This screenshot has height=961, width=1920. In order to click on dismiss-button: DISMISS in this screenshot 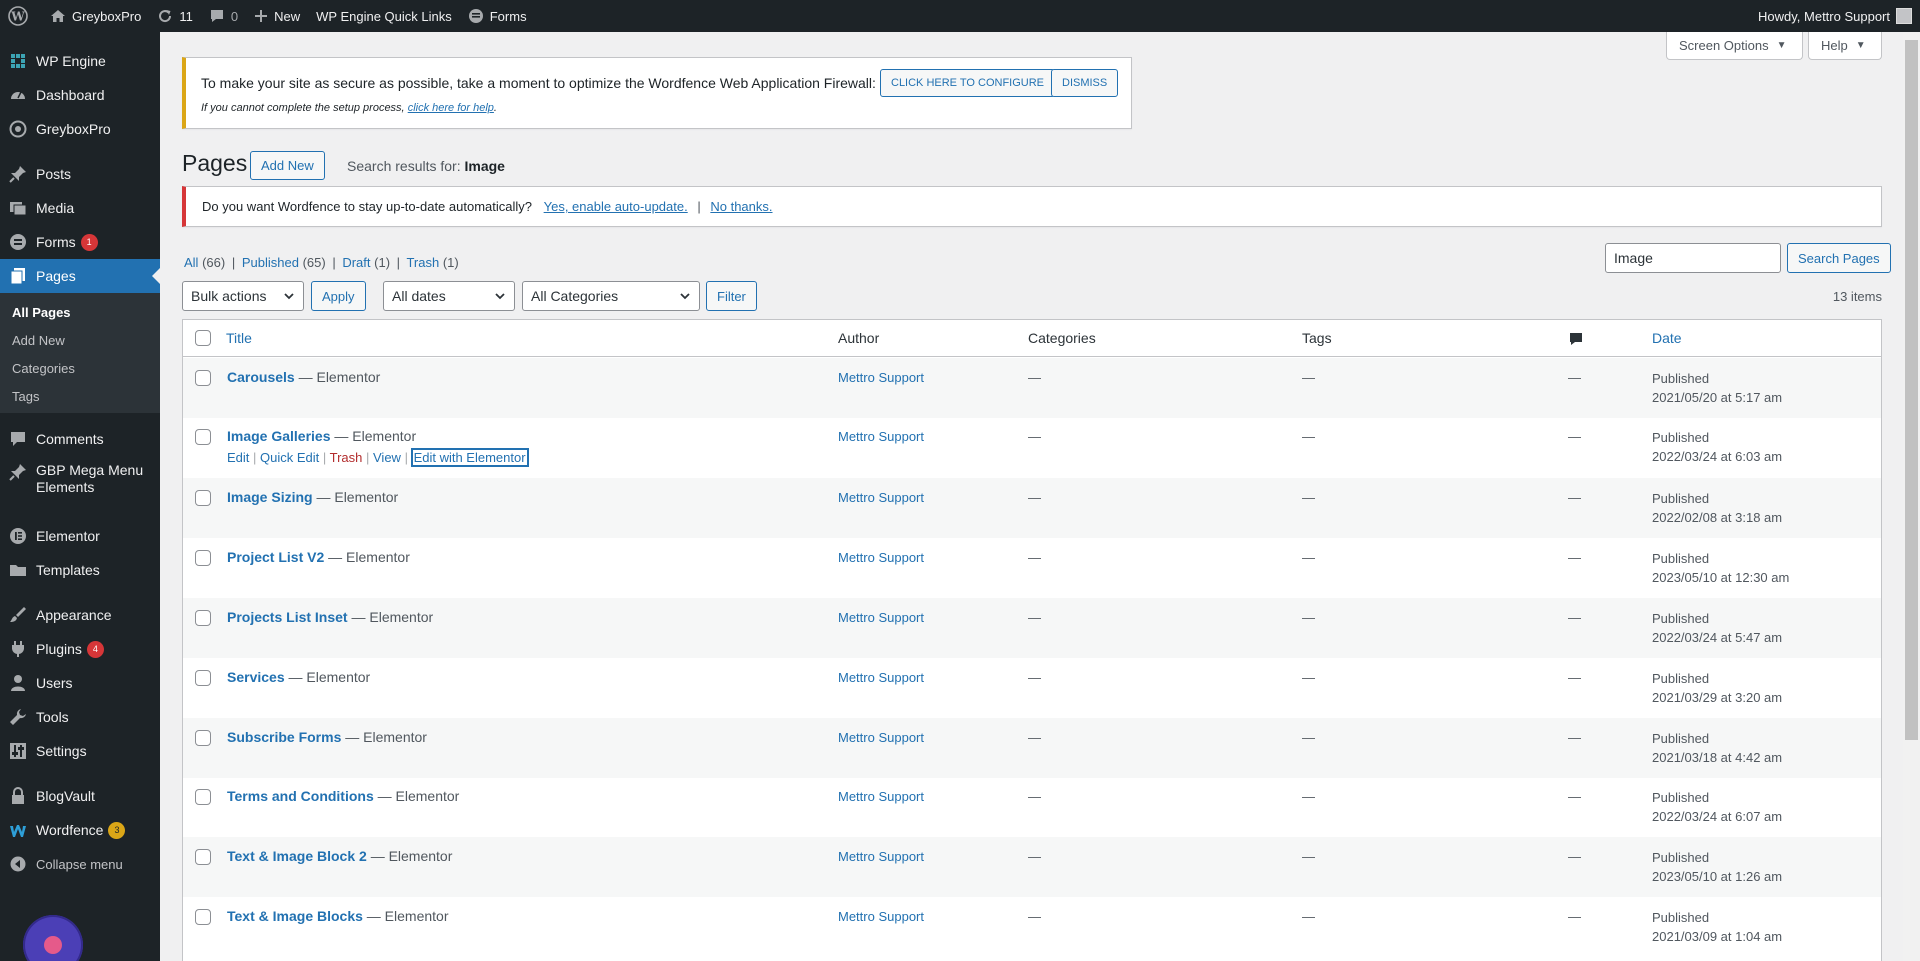, I will do `click(1085, 83)`.